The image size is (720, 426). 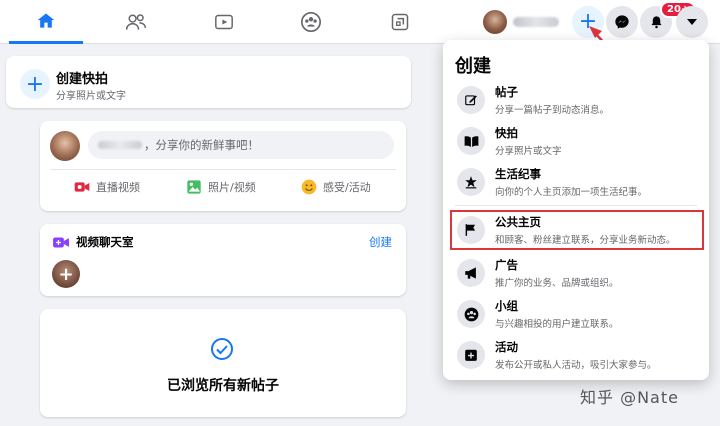 I want to click on create-menu-item-post: 帖子分享一篇帖子到动态消息。, so click(x=577, y=100).